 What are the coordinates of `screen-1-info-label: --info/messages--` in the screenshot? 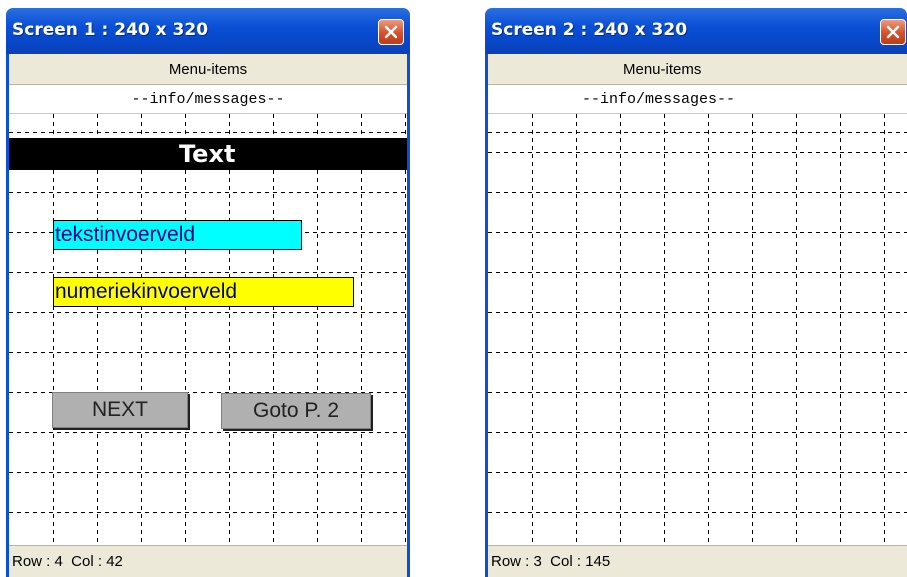 It's located at (208, 99).